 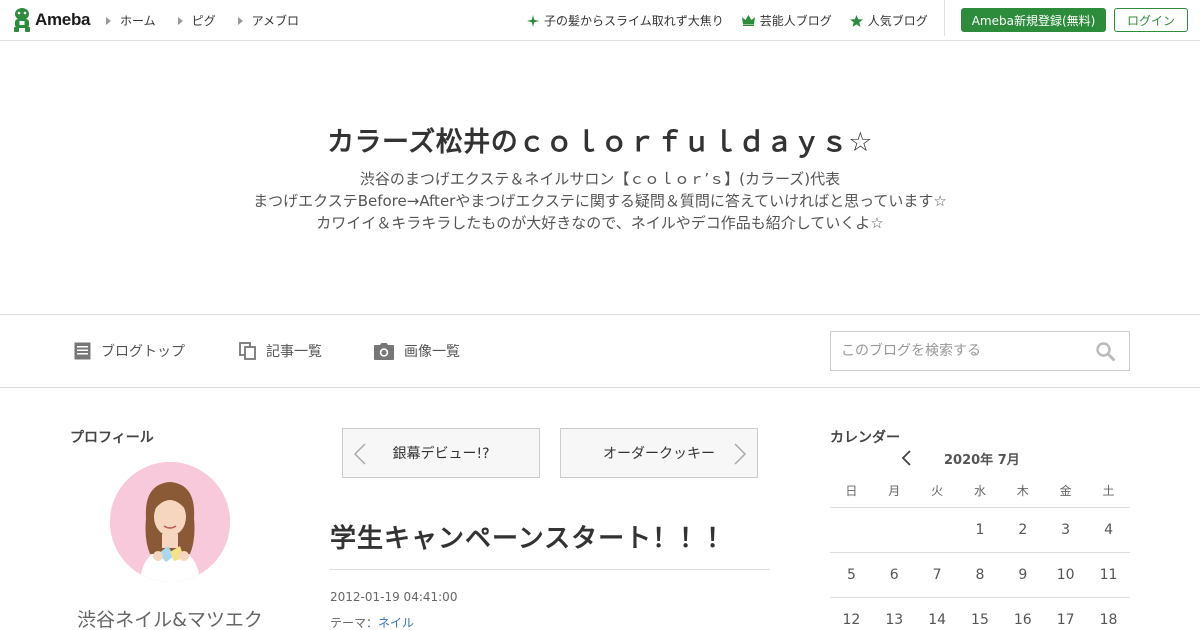 I want to click on weekday-label: 火, so click(x=937, y=491).